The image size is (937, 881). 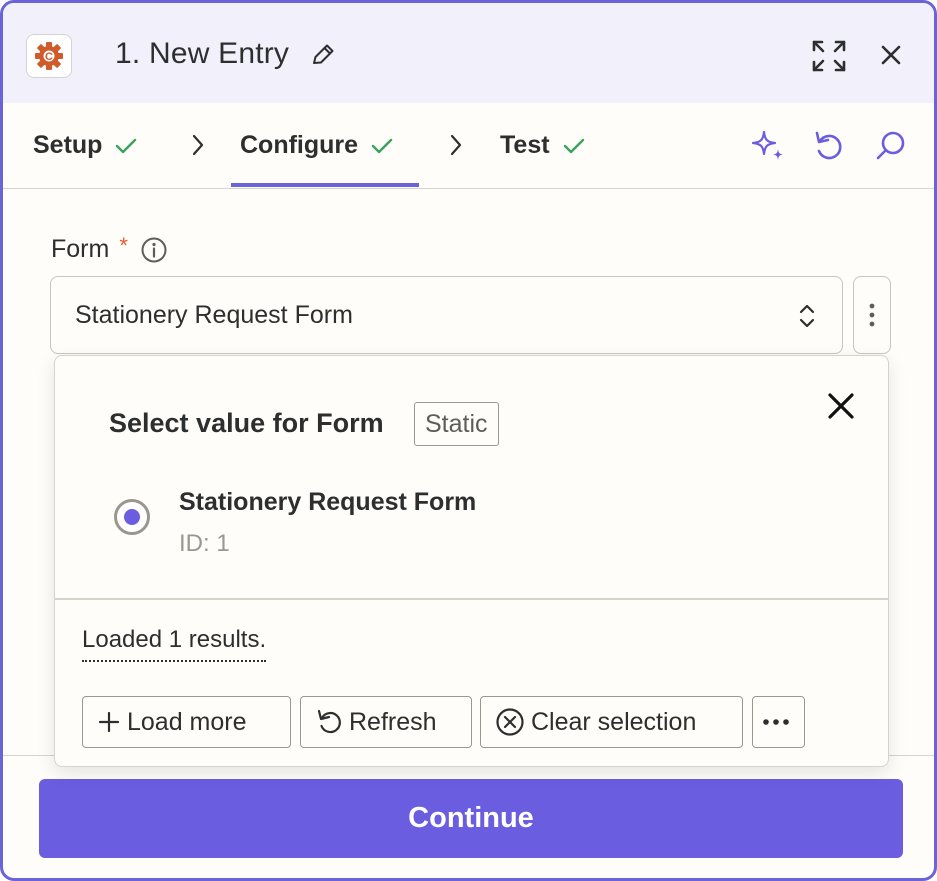 What do you see at coordinates (329, 721) in the screenshot?
I see `refresh-icon` at bounding box center [329, 721].